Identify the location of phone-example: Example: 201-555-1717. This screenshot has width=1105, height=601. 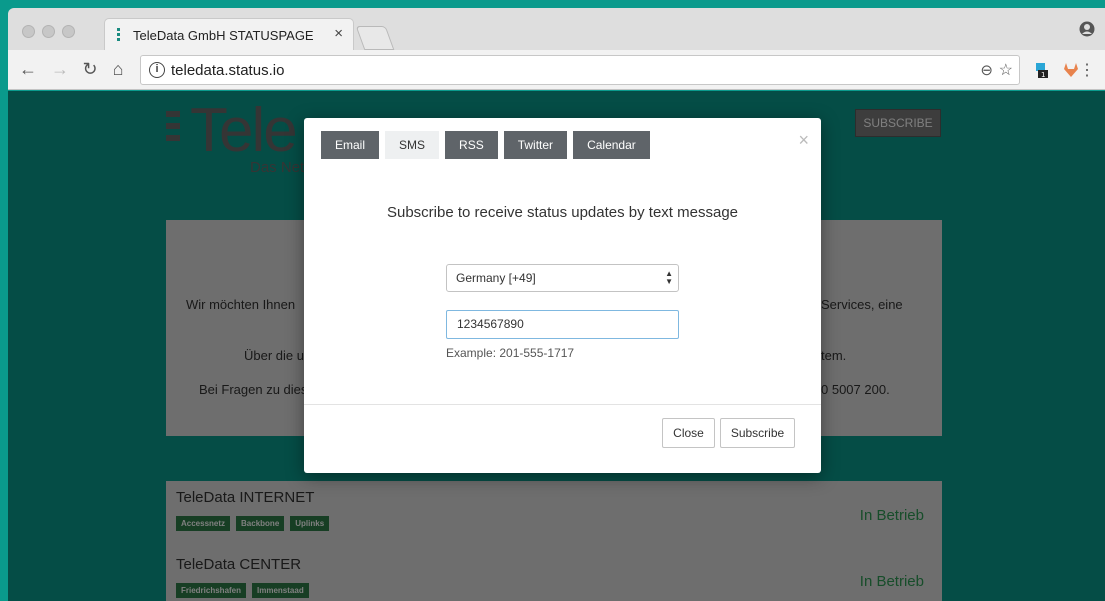
(510, 353).